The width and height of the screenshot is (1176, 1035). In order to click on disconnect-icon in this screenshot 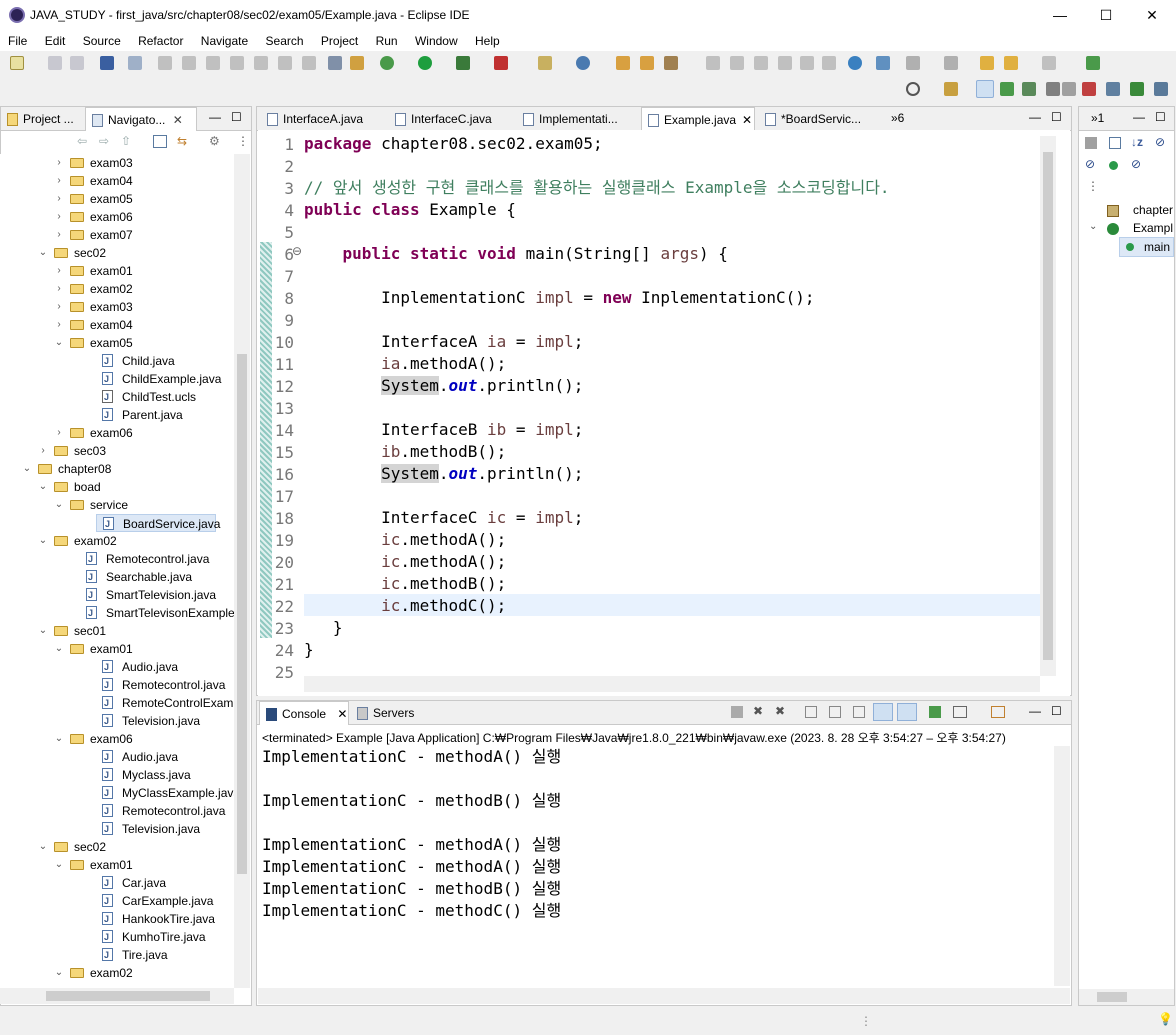, I will do `click(237, 63)`.